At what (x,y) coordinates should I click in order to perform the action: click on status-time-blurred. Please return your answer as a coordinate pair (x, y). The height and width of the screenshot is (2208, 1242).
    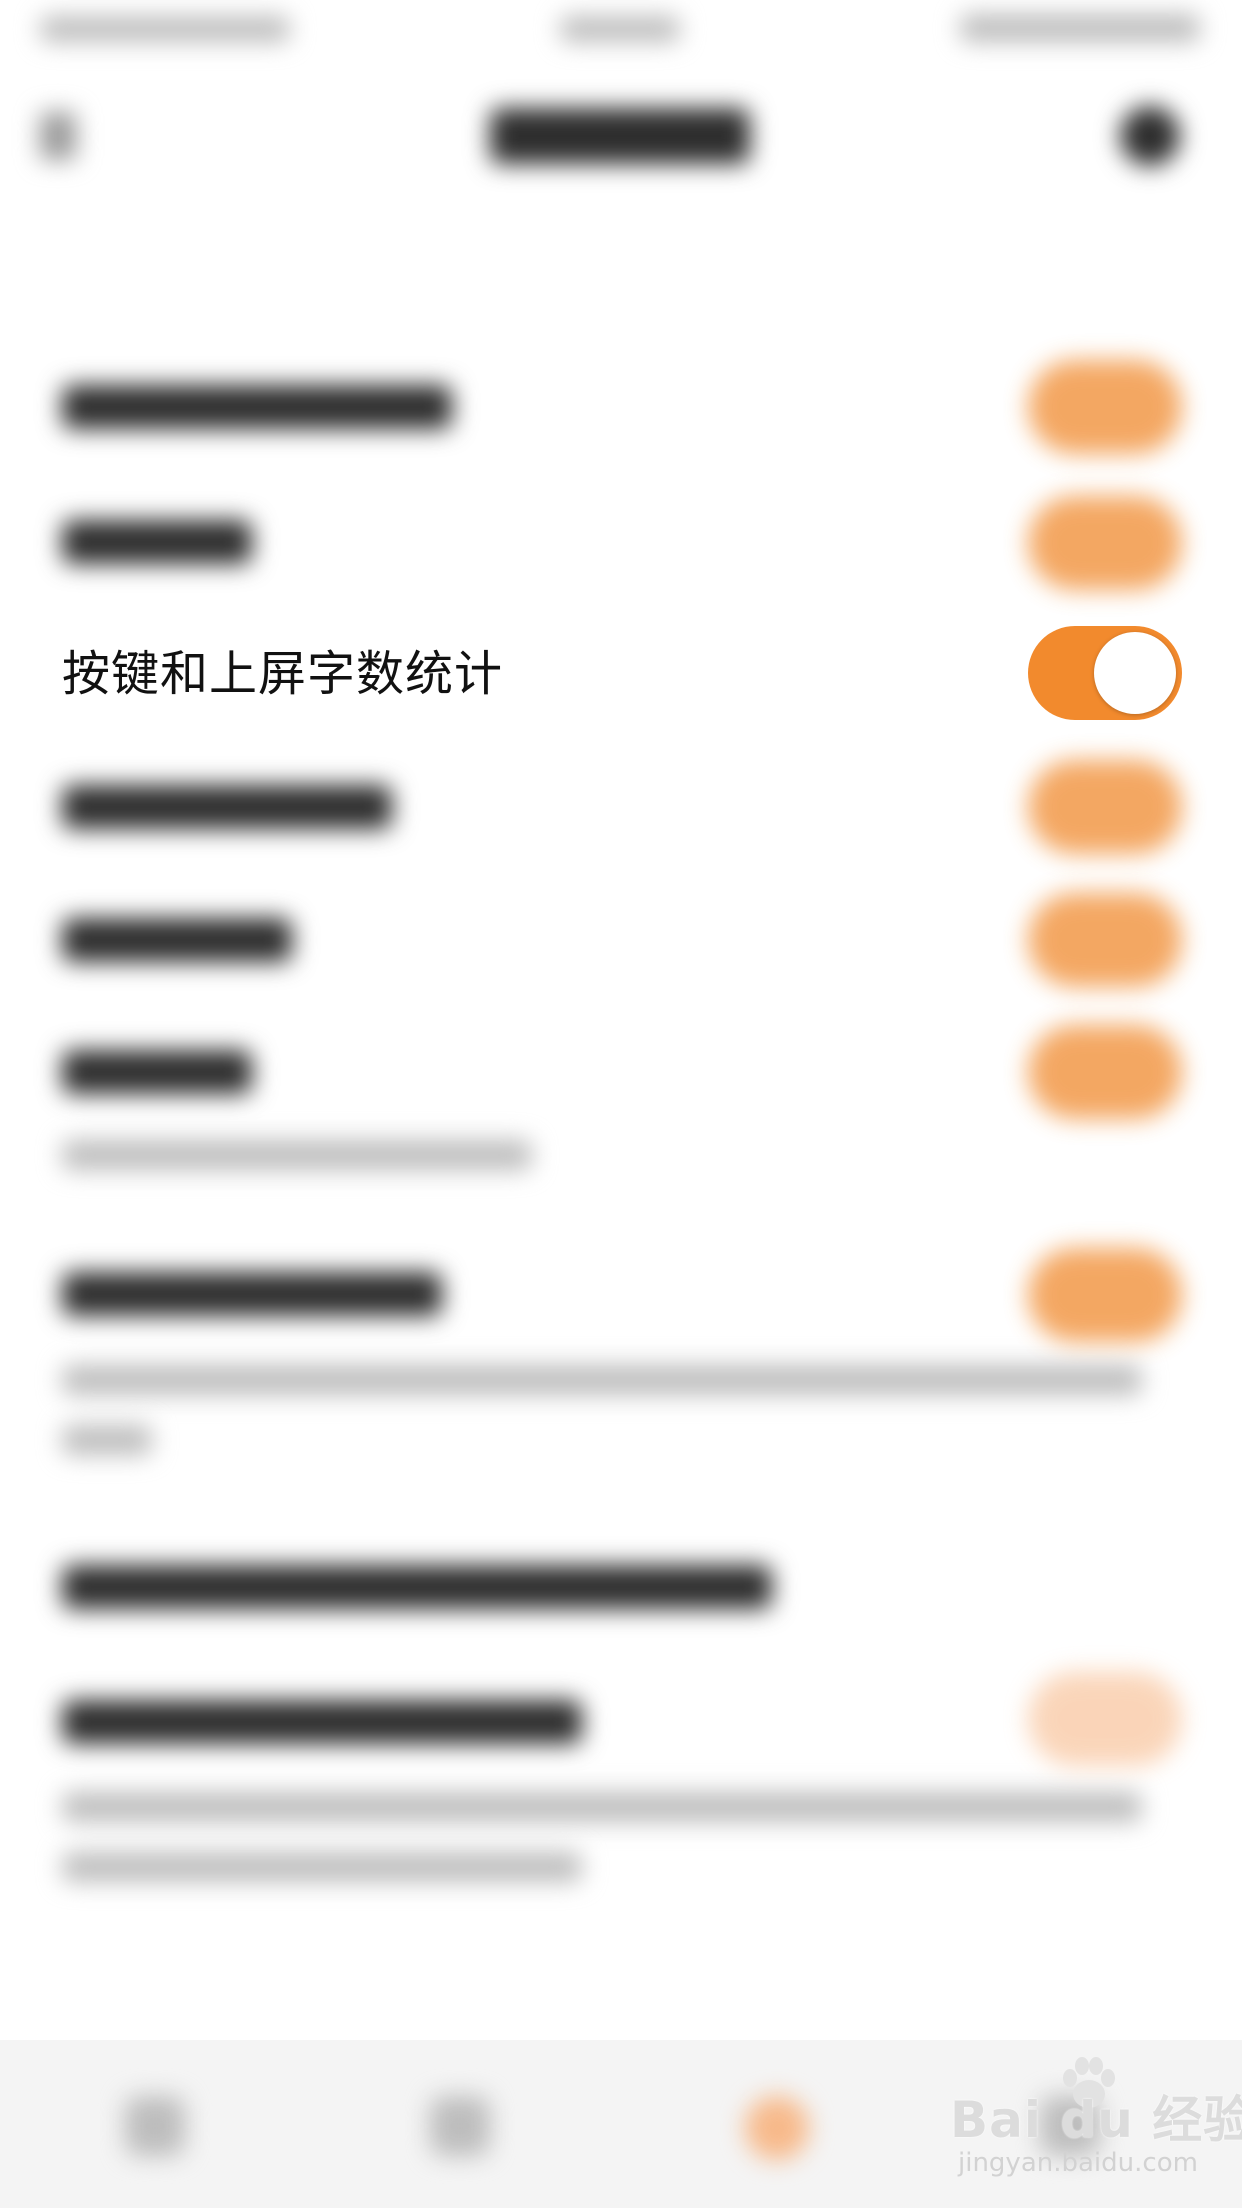
    Looking at the image, I should click on (620, 29).